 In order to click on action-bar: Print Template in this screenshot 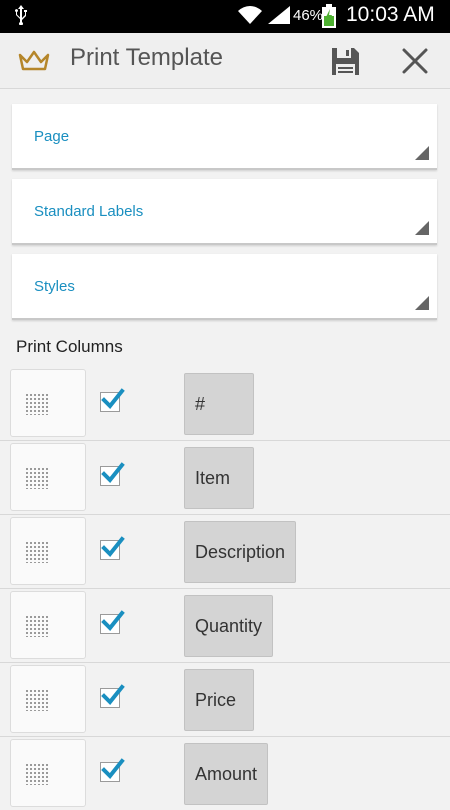, I will do `click(225, 61)`.